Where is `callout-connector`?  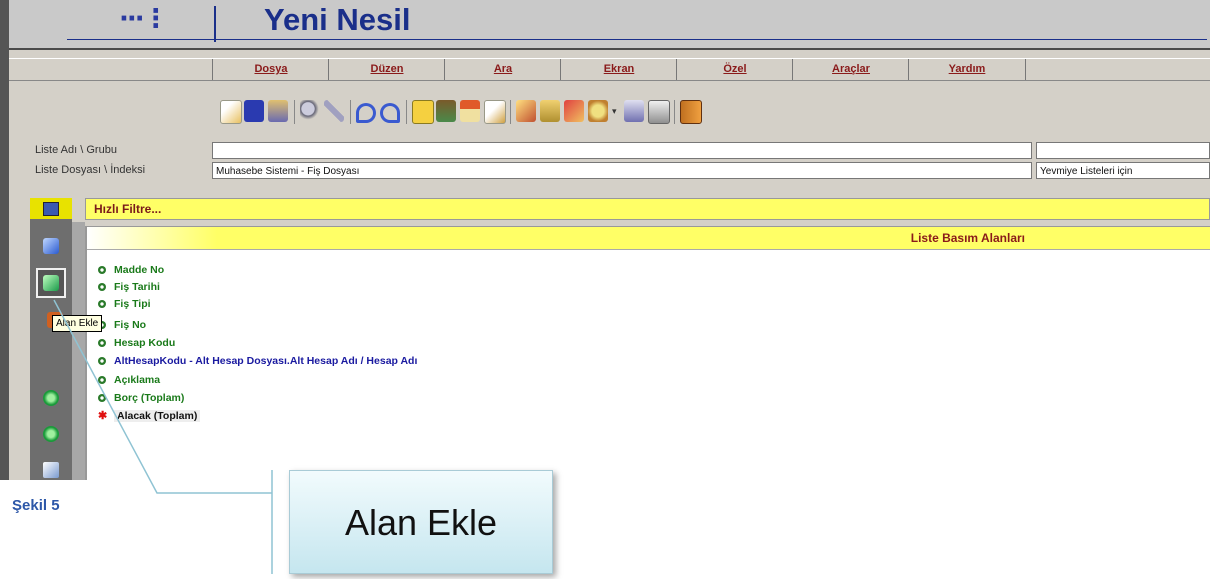
callout-connector is located at coordinates (163, 436).